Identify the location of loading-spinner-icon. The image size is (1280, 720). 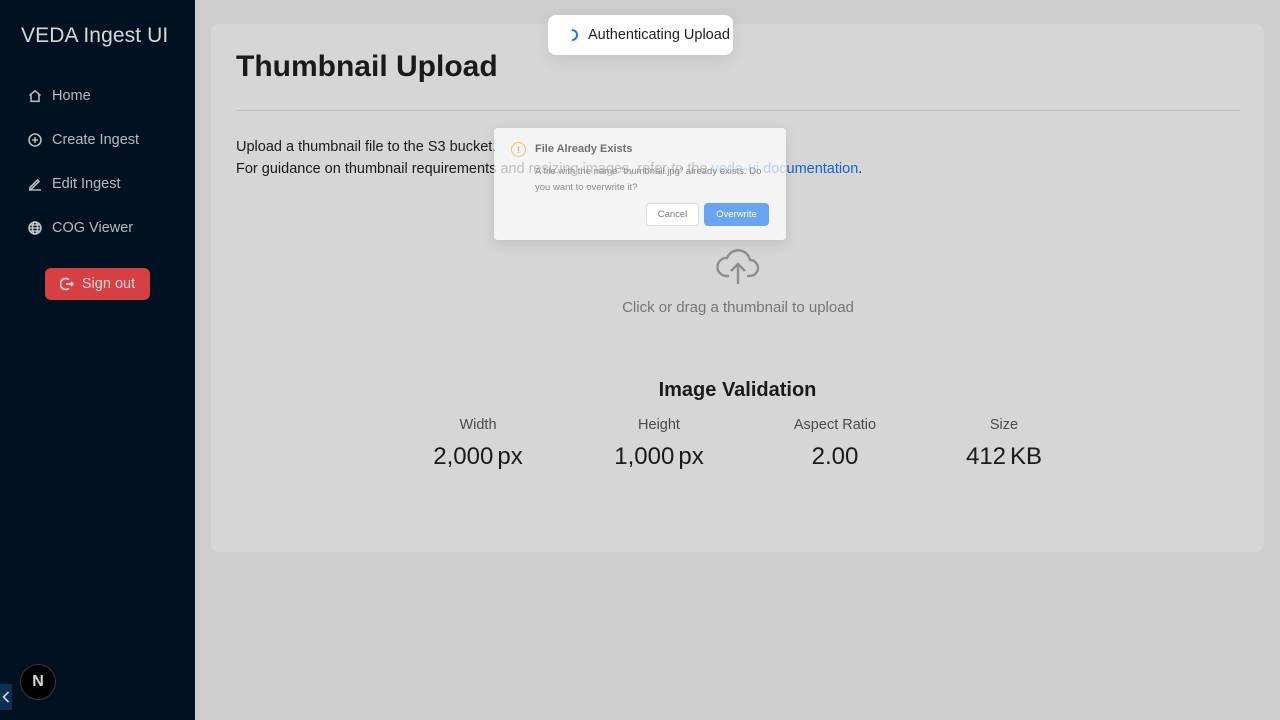
(574, 35).